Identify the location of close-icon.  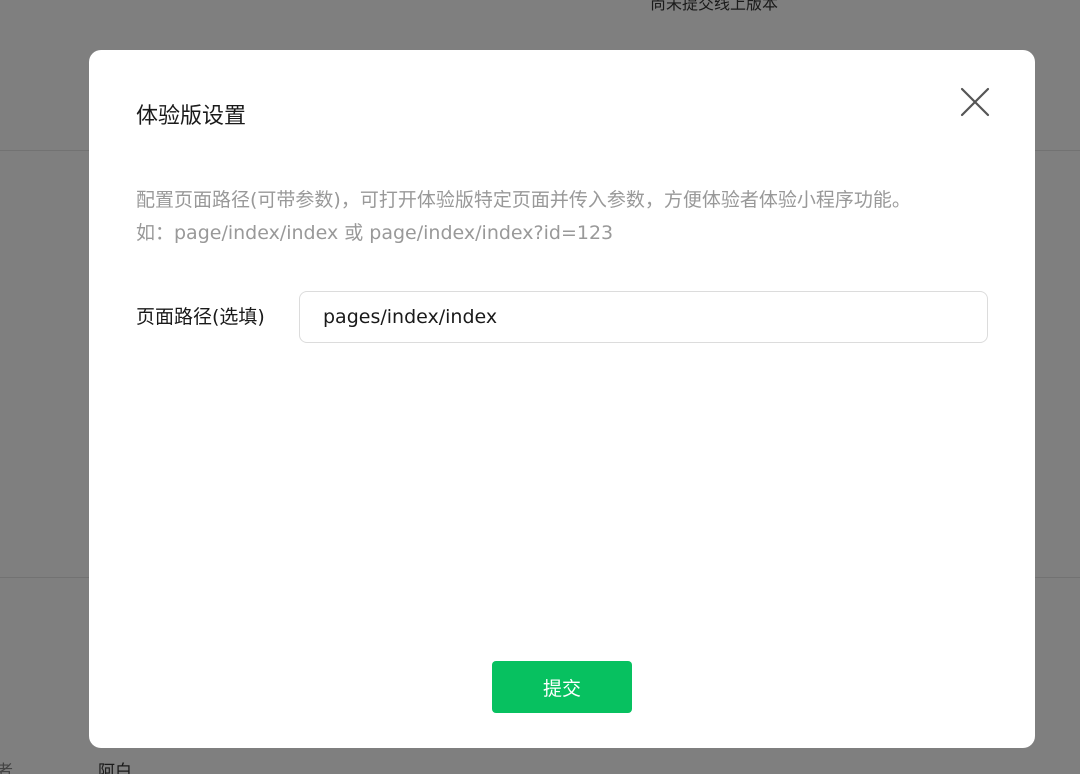
(975, 102).